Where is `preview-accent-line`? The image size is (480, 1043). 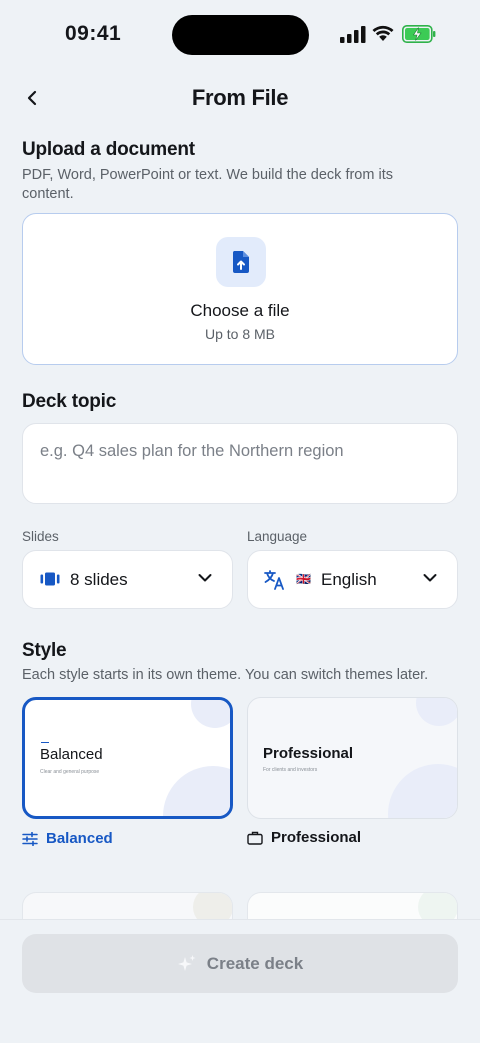 preview-accent-line is located at coordinates (45, 742).